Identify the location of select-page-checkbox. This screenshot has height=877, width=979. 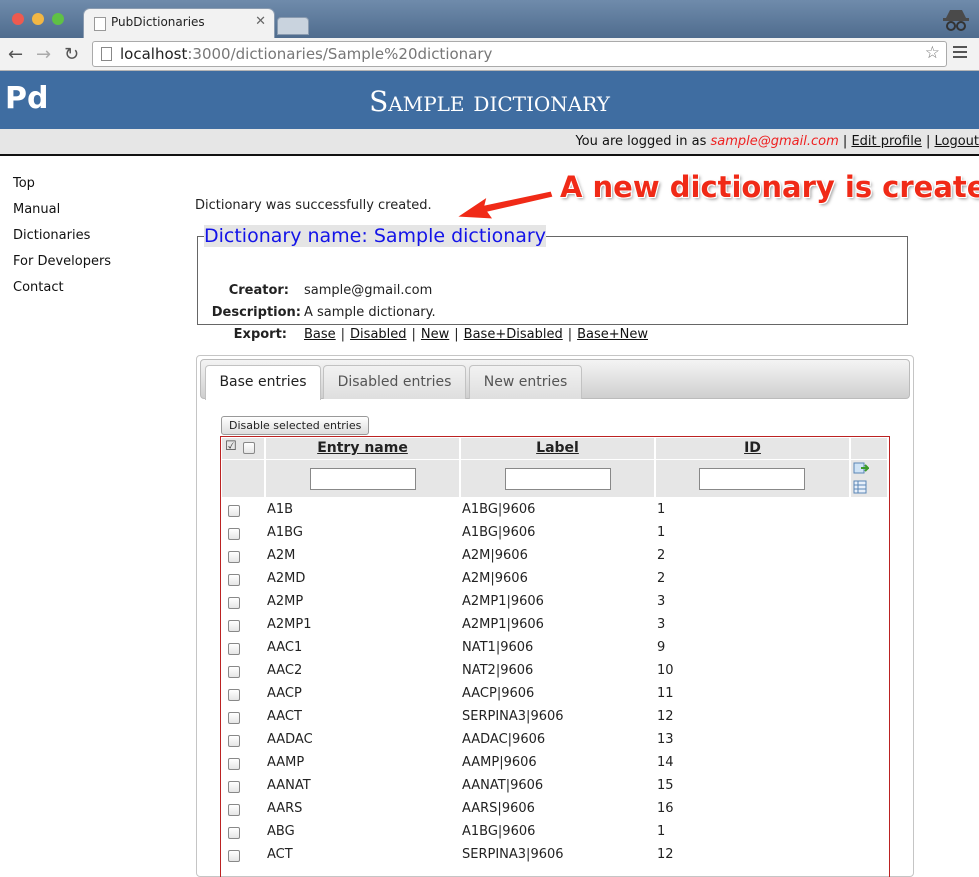
(249, 448).